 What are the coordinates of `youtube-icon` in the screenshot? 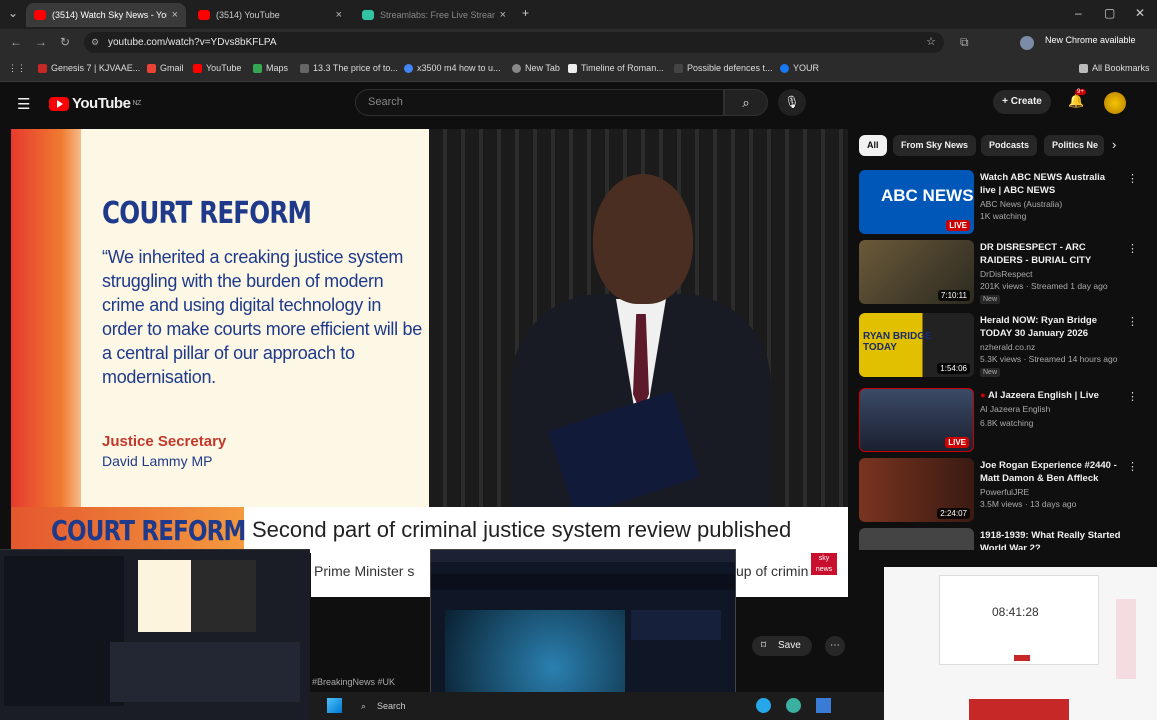 It's located at (197, 68).